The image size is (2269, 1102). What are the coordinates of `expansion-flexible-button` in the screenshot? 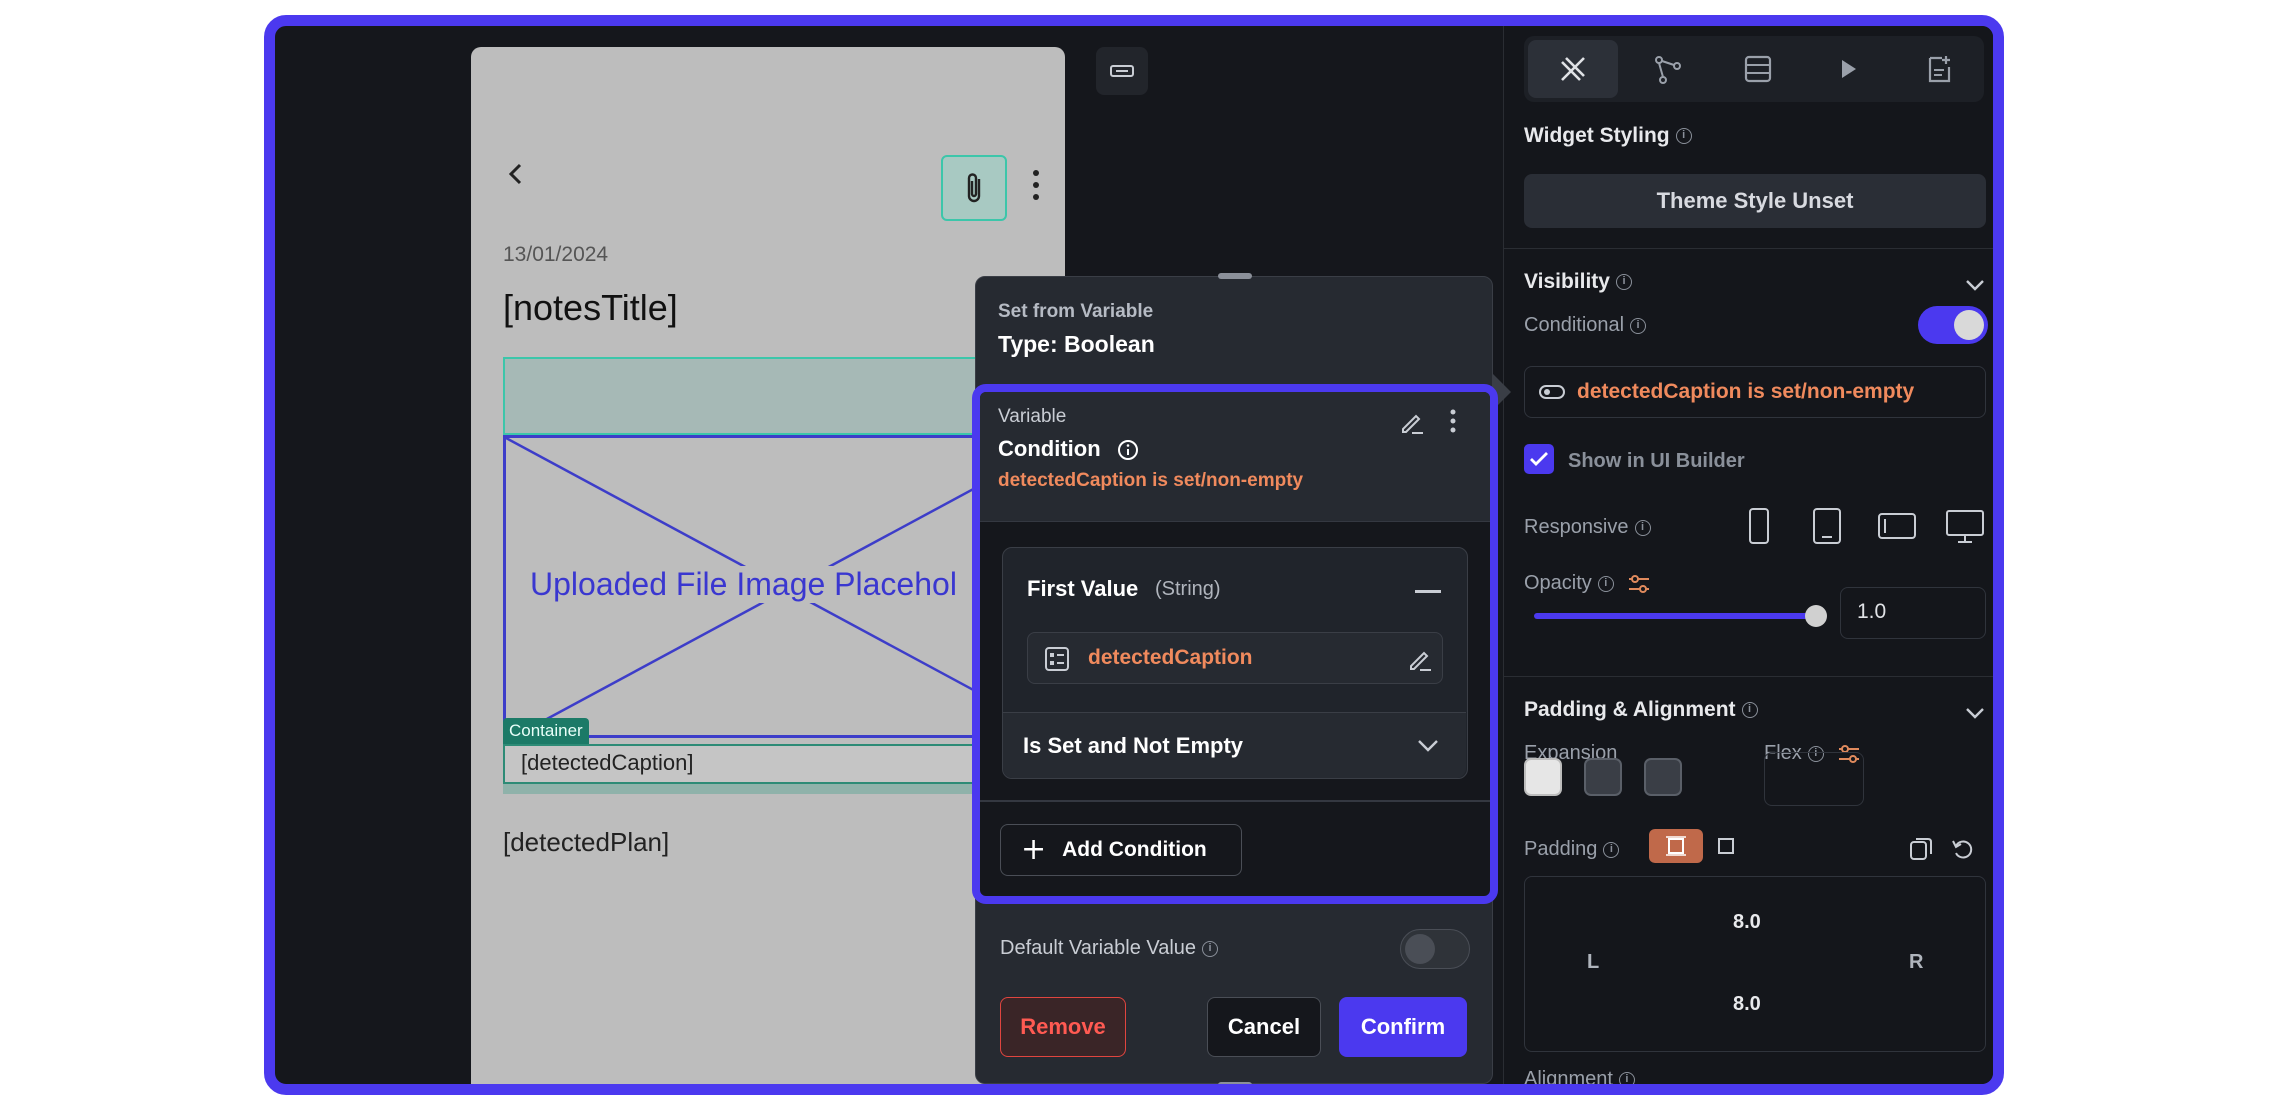 It's located at (1603, 777).